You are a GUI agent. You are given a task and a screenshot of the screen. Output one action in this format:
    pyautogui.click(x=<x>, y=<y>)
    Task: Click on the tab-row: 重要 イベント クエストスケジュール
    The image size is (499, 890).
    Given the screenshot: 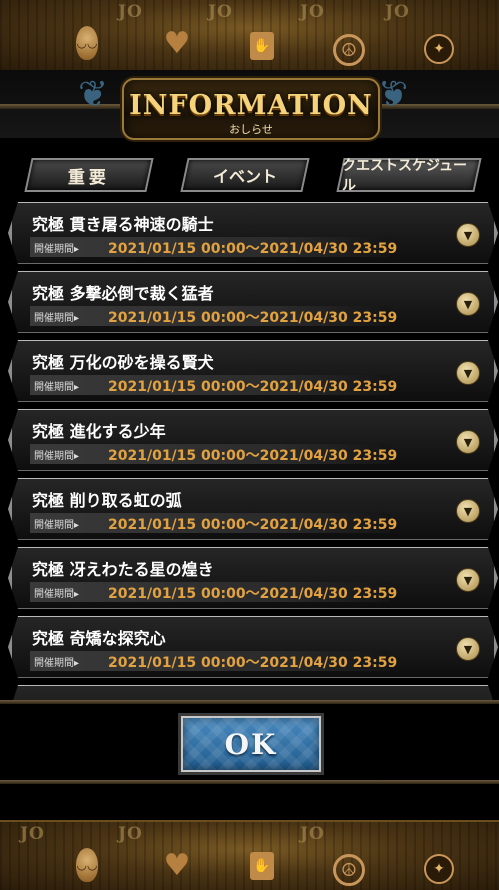 What is the action you would take?
    pyautogui.click(x=249, y=176)
    